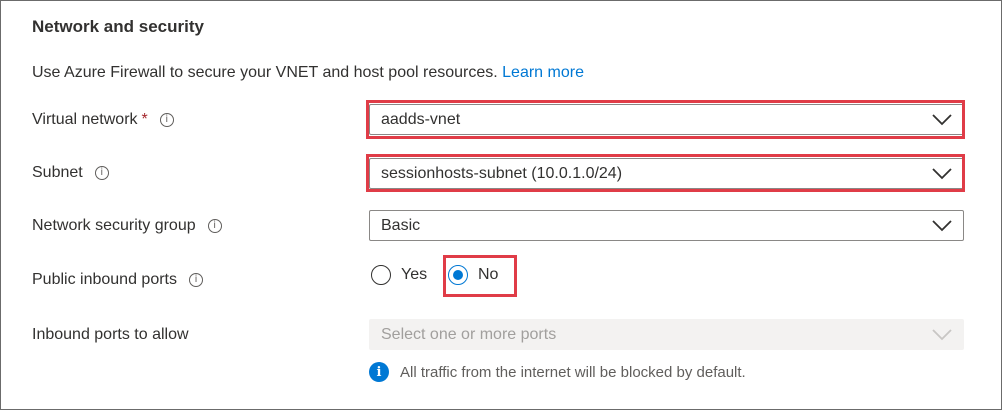  Describe the element at coordinates (543, 72) in the screenshot. I see `learn-more-link: Learn more` at that location.